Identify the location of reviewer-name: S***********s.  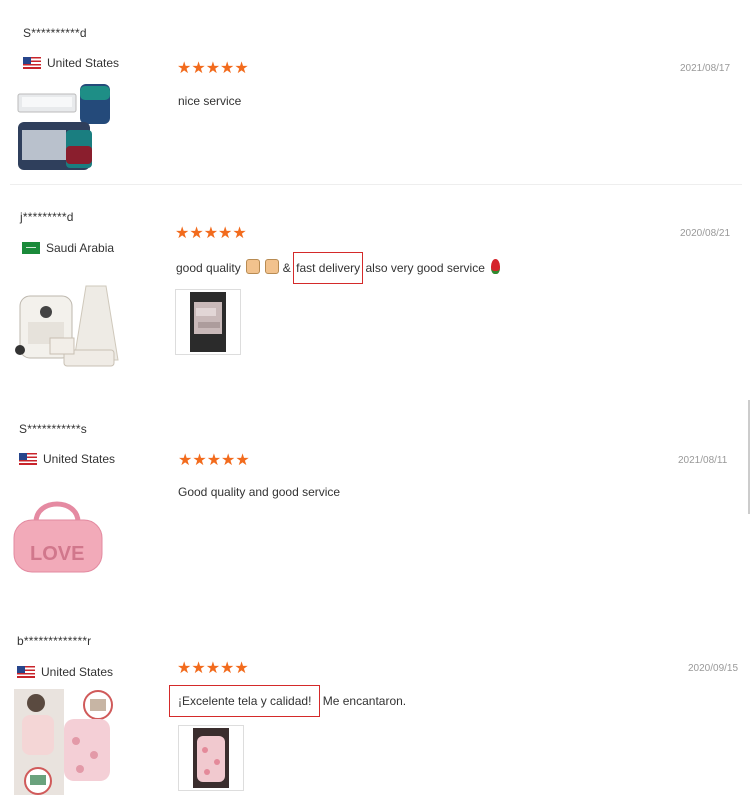
(53, 429).